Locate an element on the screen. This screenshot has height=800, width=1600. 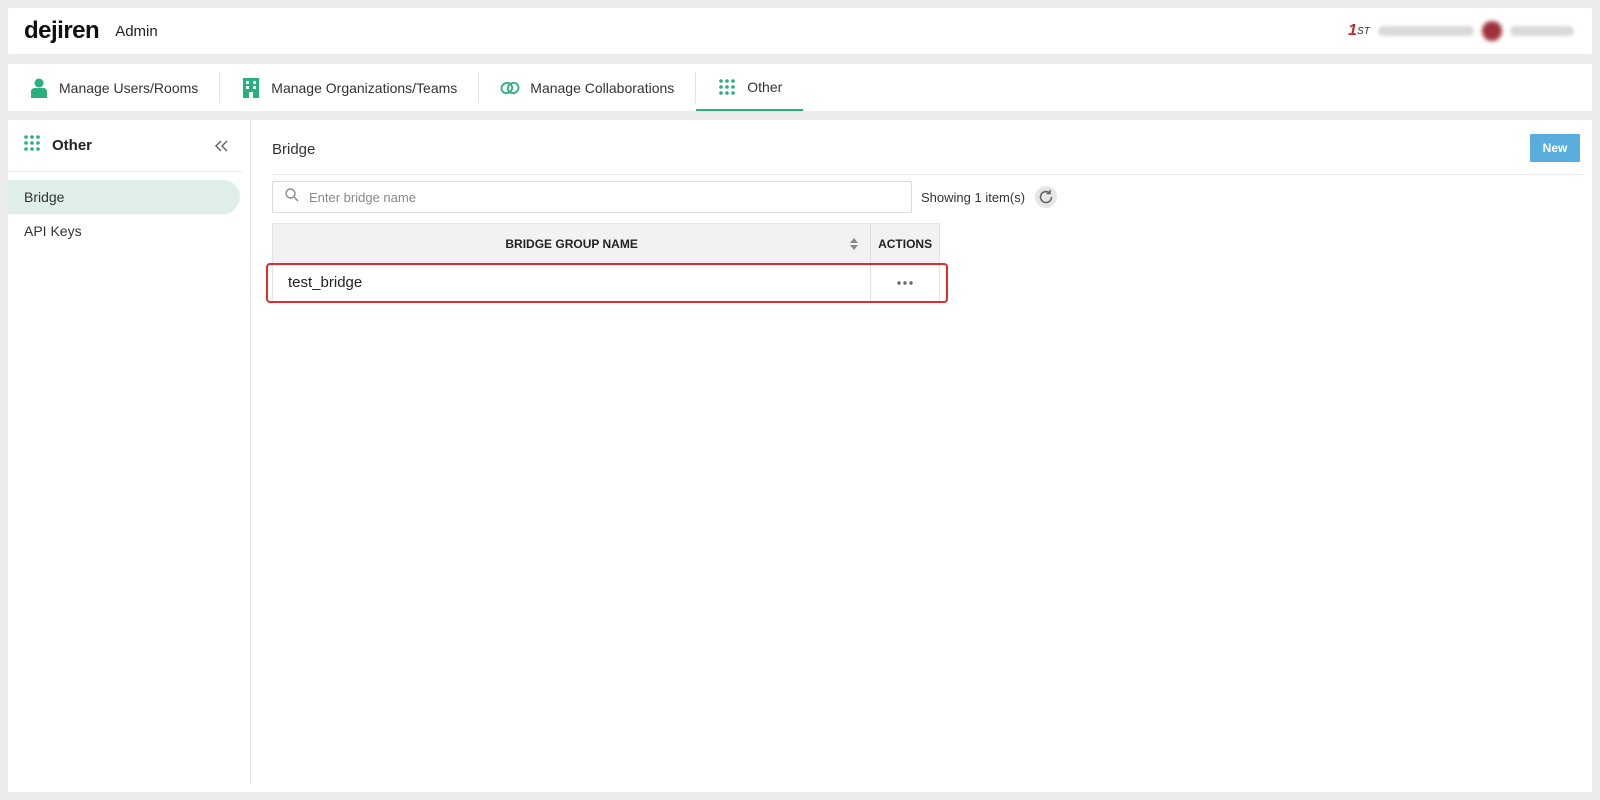
tab-other: Other is located at coordinates (750, 87).